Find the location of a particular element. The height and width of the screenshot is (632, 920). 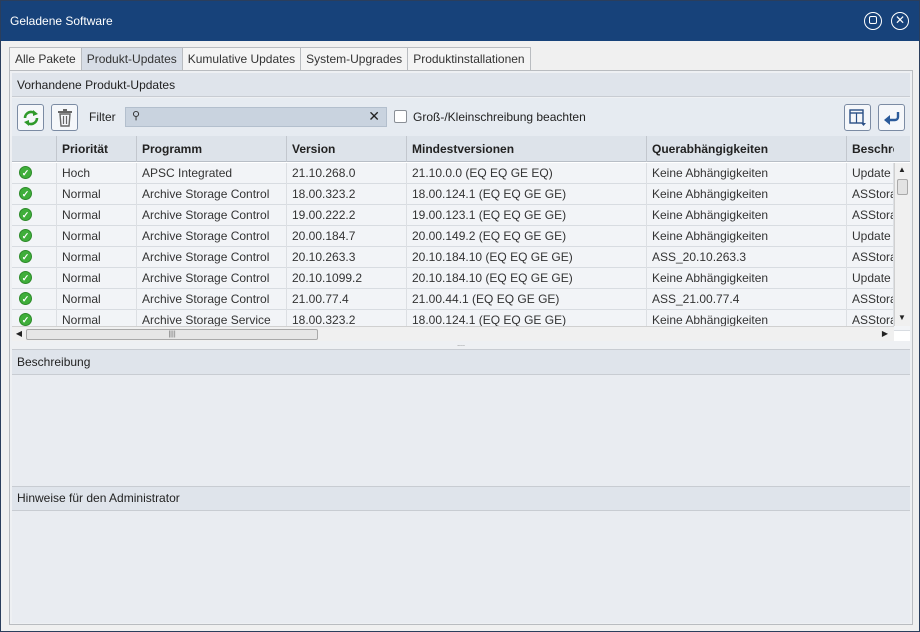

column-header-dependencies: Querabhängigkeiten is located at coordinates (747, 149).